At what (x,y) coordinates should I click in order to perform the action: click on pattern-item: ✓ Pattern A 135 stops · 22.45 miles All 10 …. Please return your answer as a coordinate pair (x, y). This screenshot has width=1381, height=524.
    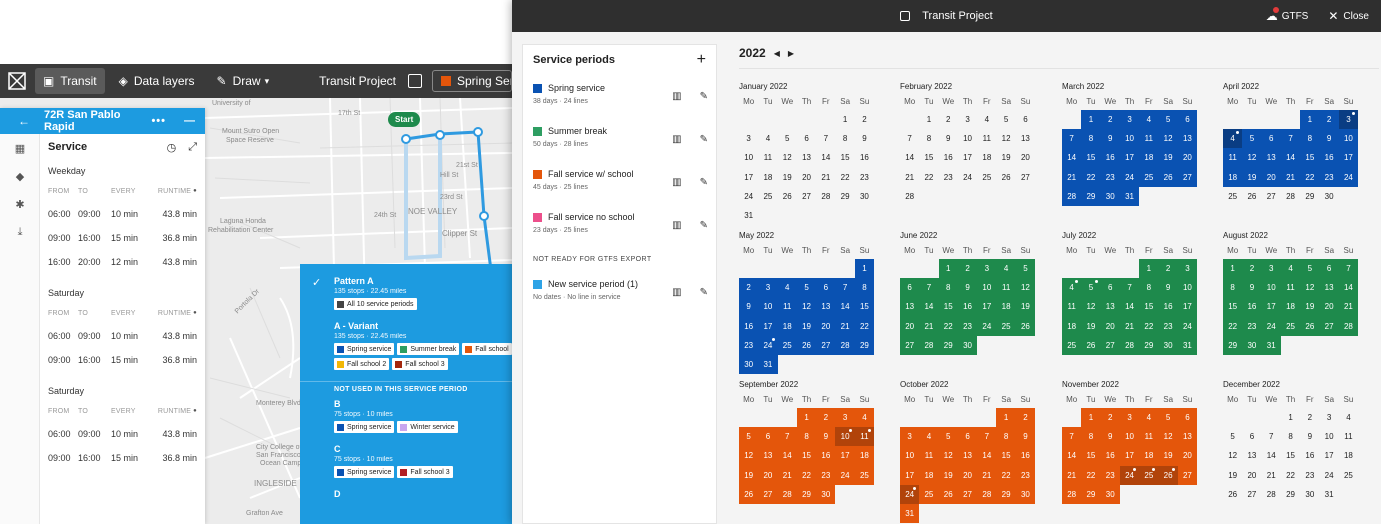
    Looking at the image, I should click on (406, 294).